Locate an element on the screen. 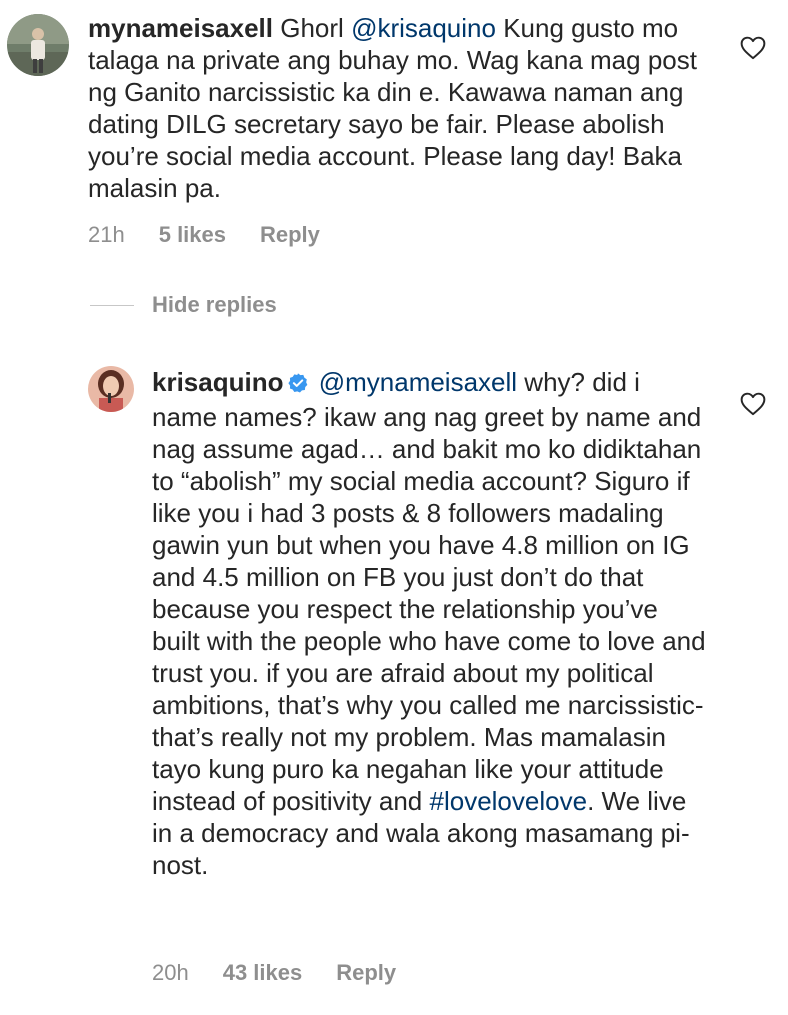  hide-replies-toggle: Hide replies is located at coordinates (183, 305).